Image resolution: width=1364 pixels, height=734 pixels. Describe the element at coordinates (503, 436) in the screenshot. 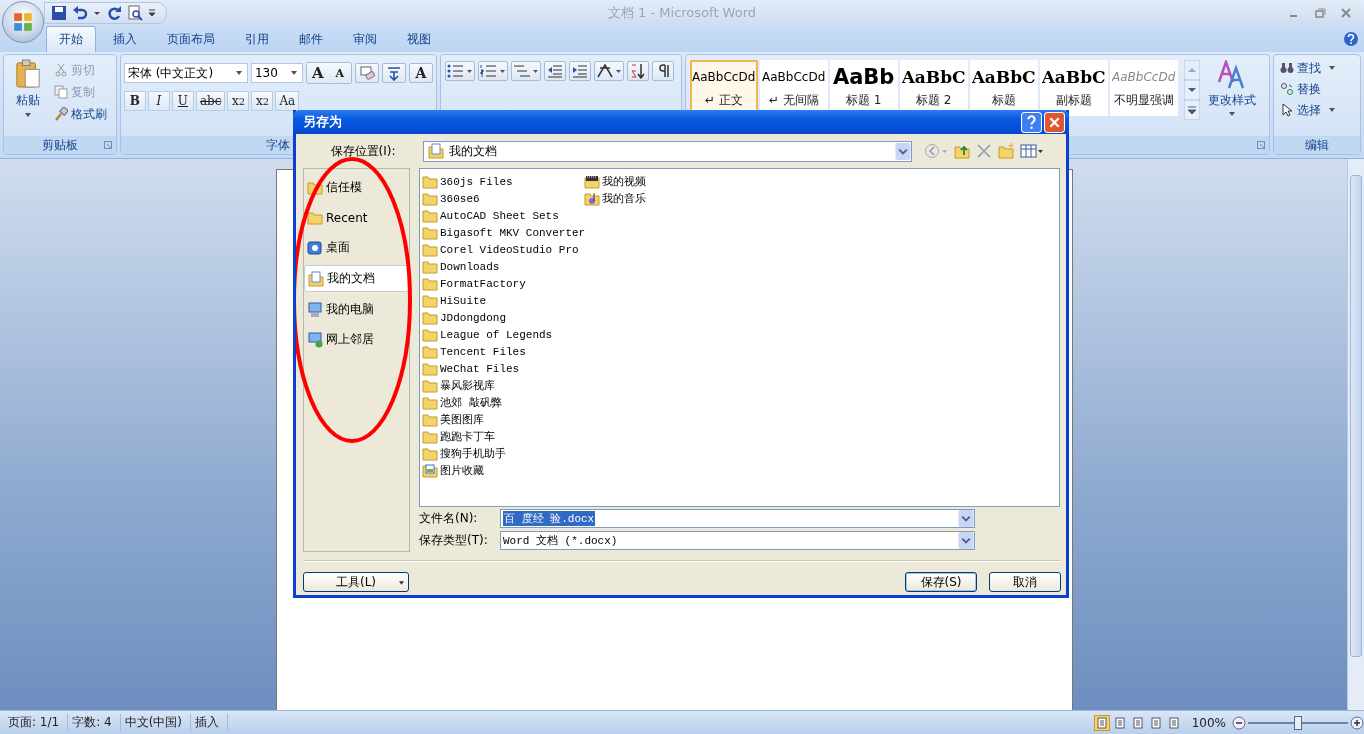

I see `file-list-item: 跑跑卡丁车` at that location.